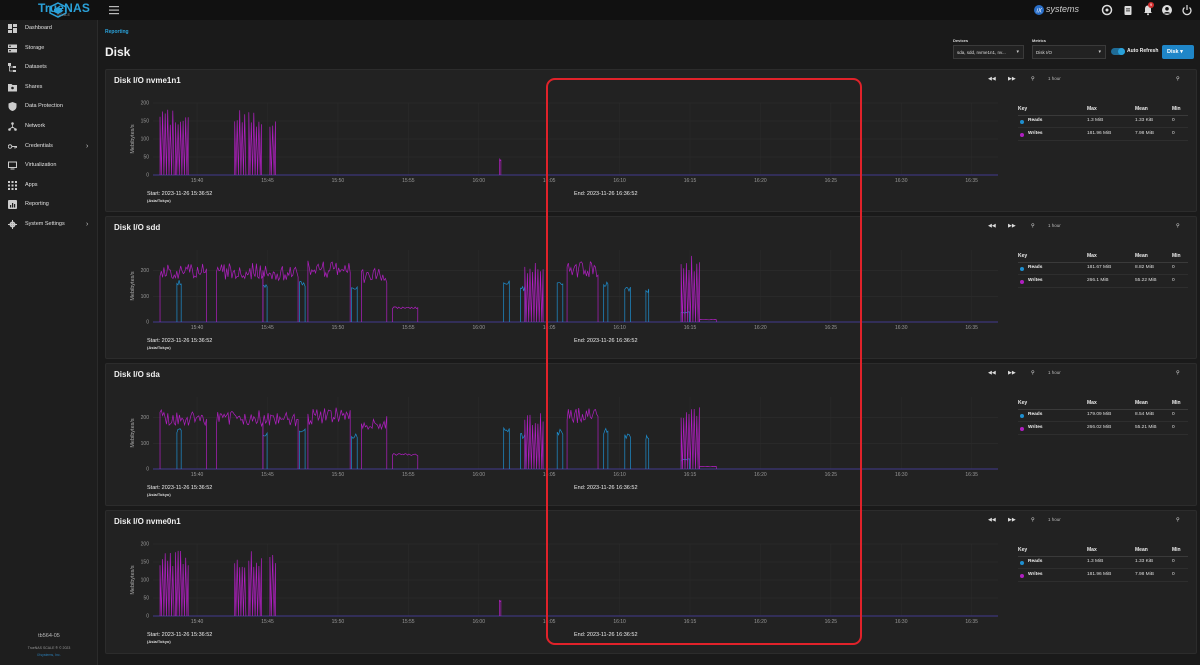 This screenshot has width=1200, height=665. Describe the element at coordinates (1063, 9) in the screenshot. I see `vendor-name: systems` at that location.